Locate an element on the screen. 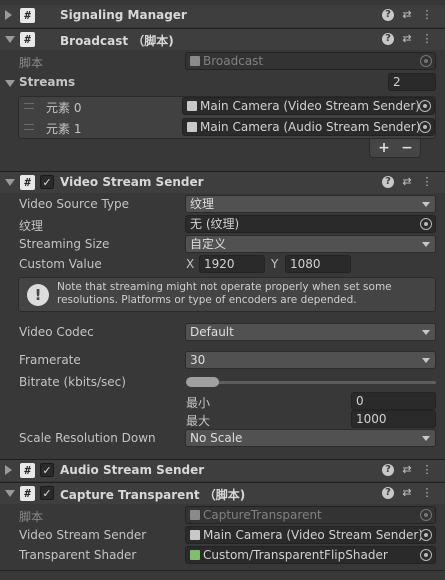 This screenshot has width=445, height=580. streams-foldout-arrow-icon is located at coordinates (10, 83).